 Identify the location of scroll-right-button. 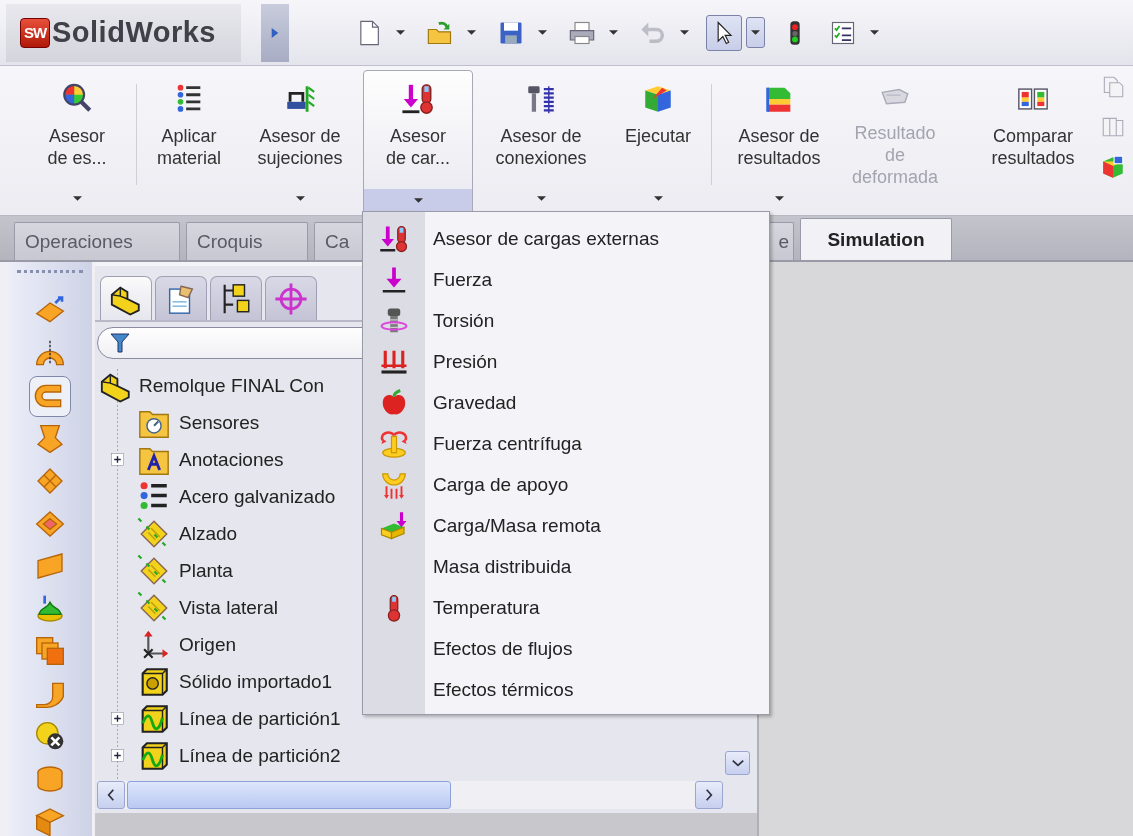
(709, 795).